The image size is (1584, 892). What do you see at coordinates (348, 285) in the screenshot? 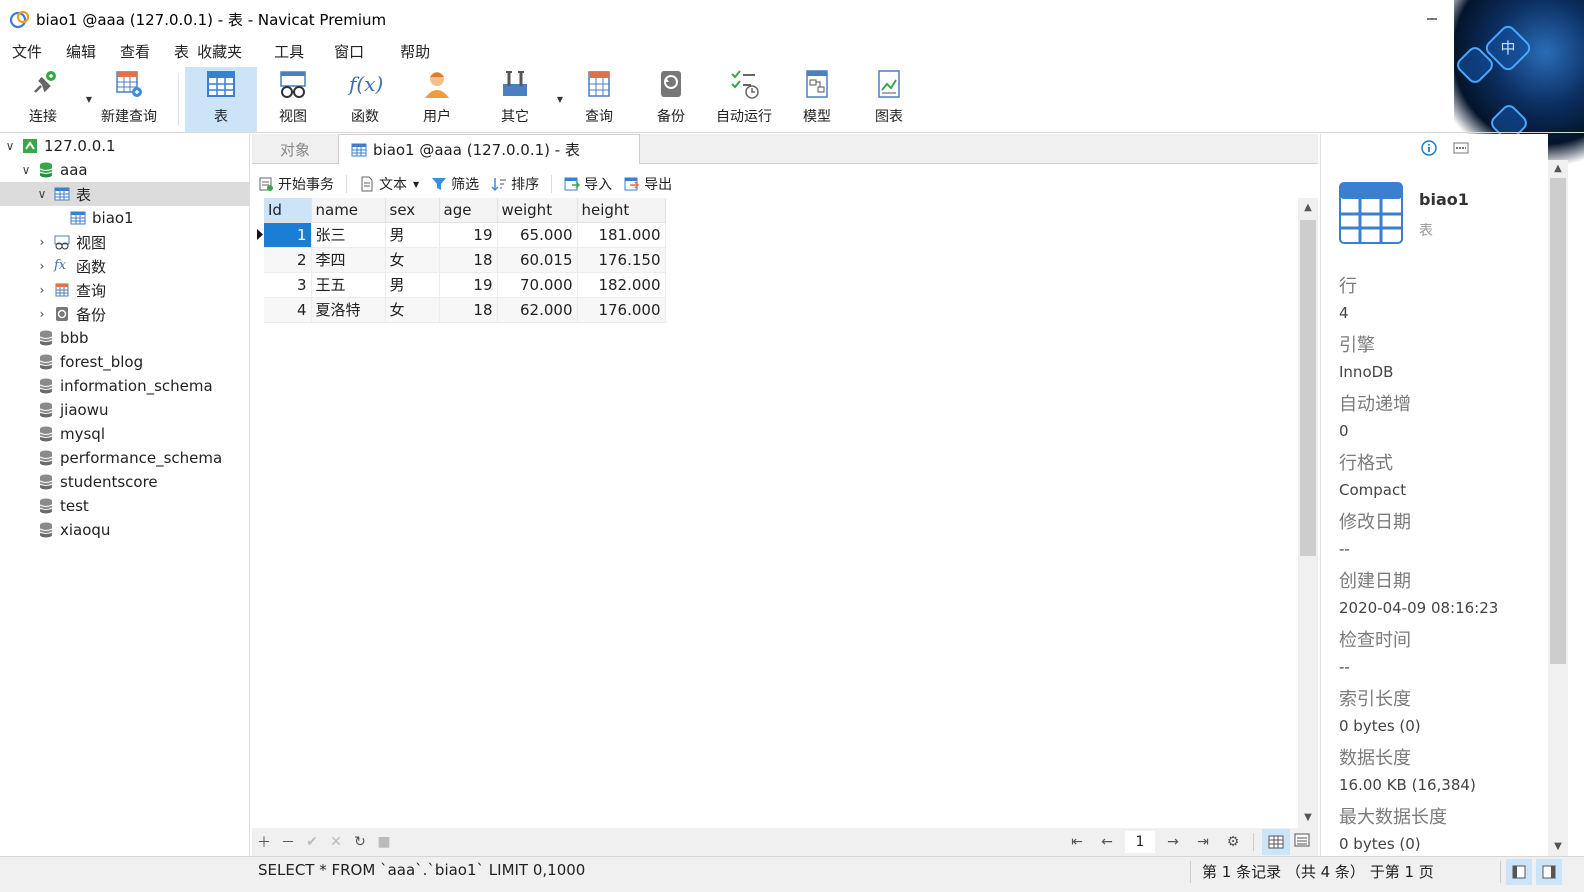
I see `cell-name: 王五` at bounding box center [348, 285].